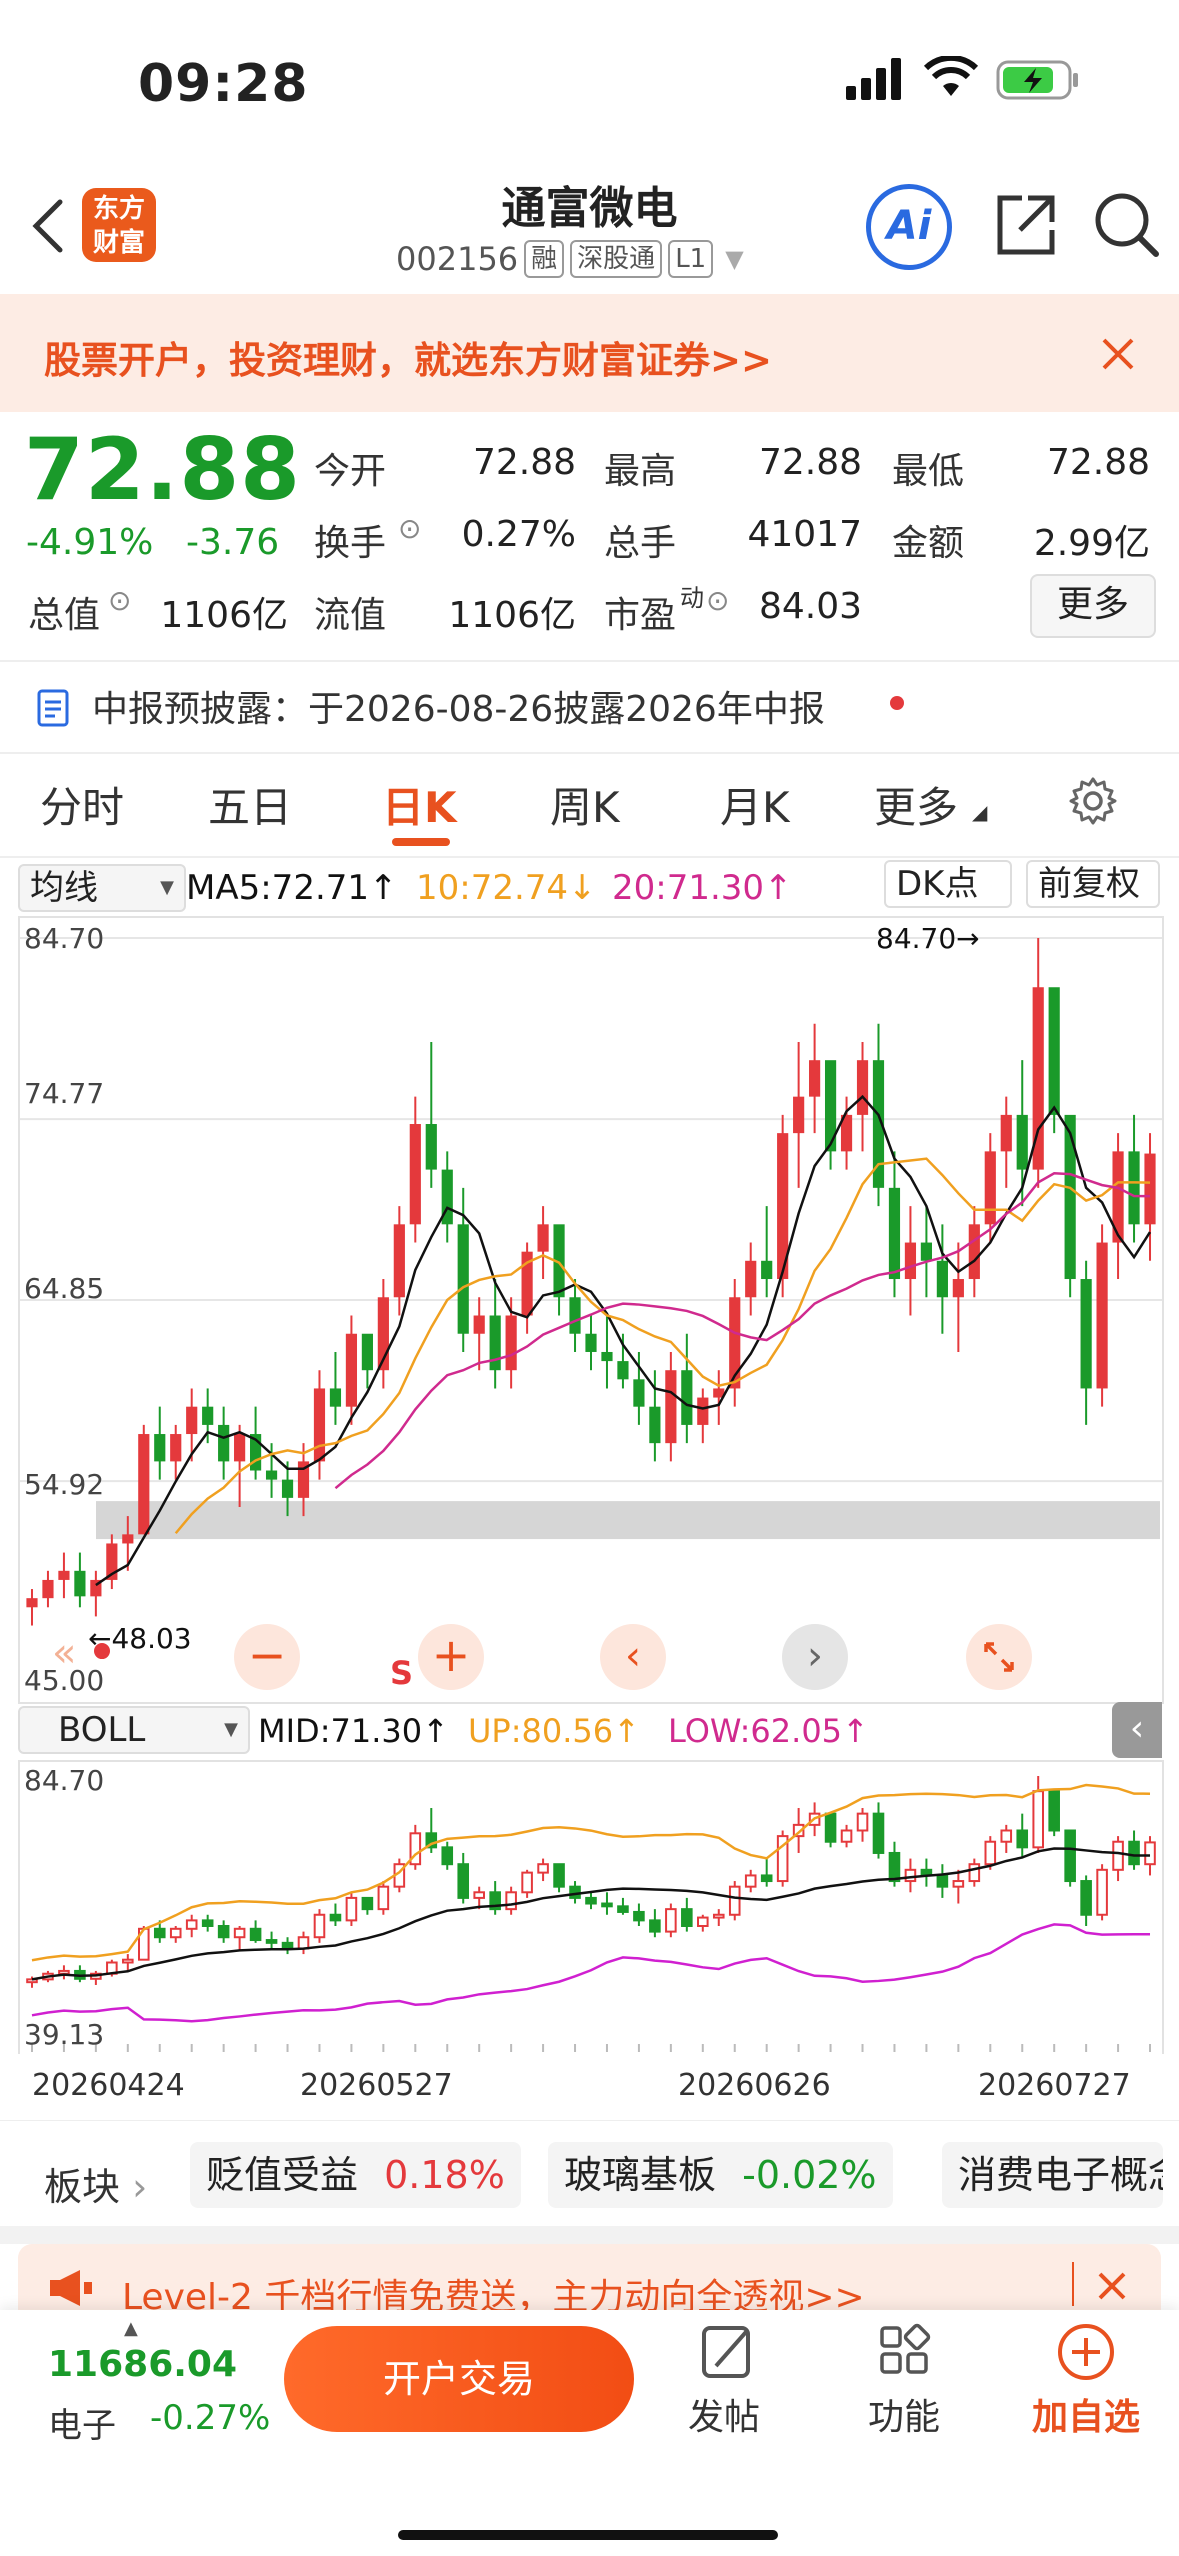 This screenshot has height=2556, width=1179. Describe the element at coordinates (585, 804) in the screenshot. I see `tab-weekly-k: 周K` at that location.